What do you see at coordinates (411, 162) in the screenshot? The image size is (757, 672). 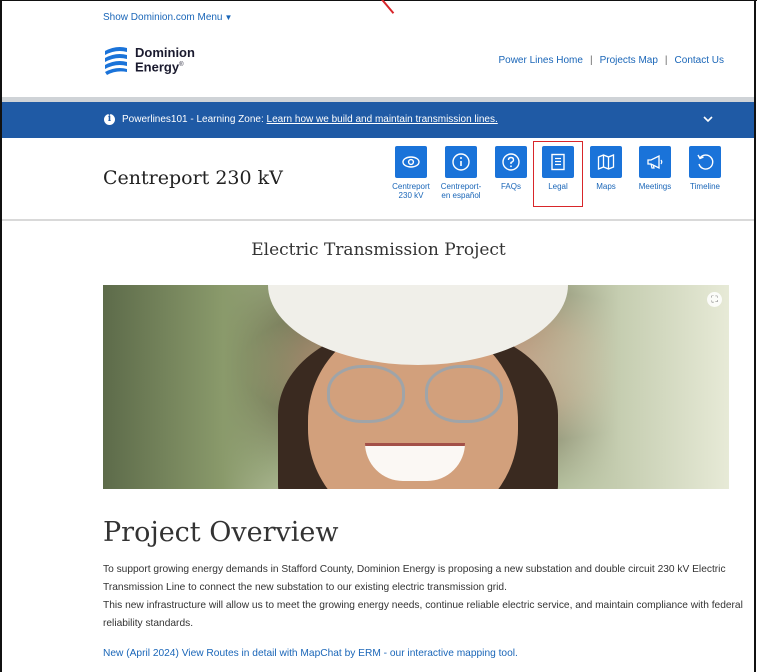 I see `eye-icon` at bounding box center [411, 162].